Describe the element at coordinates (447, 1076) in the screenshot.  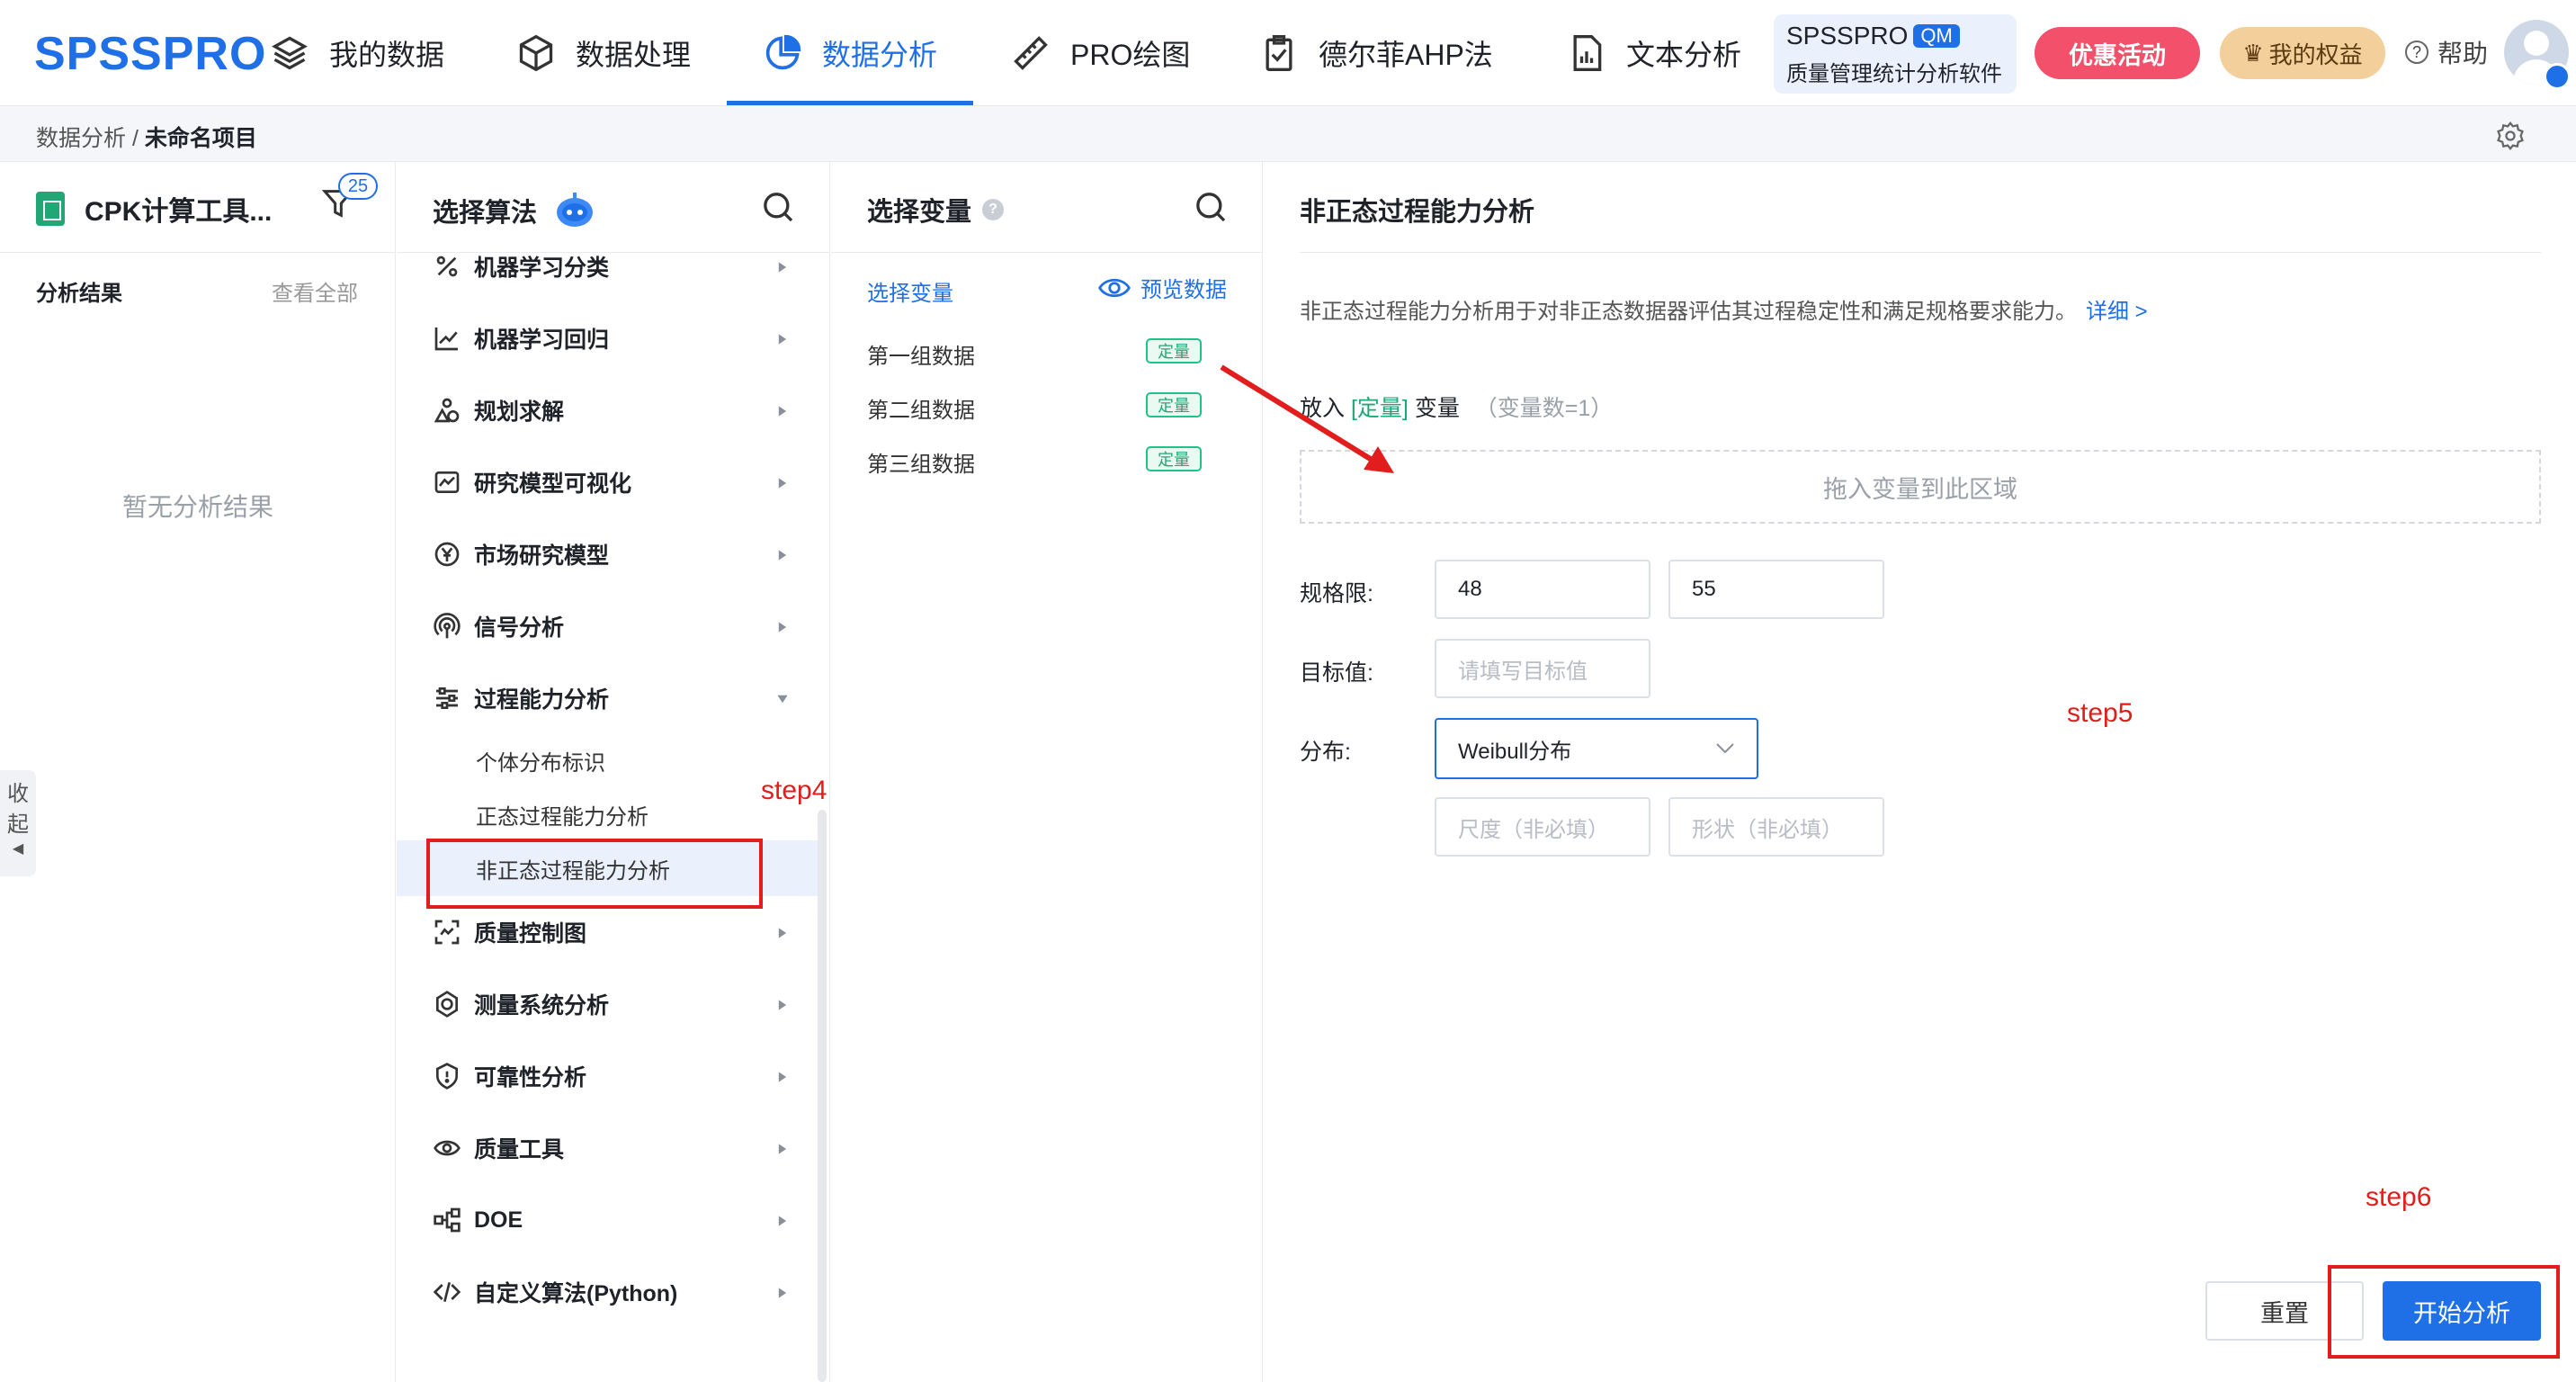
I see `shield-icon` at that location.